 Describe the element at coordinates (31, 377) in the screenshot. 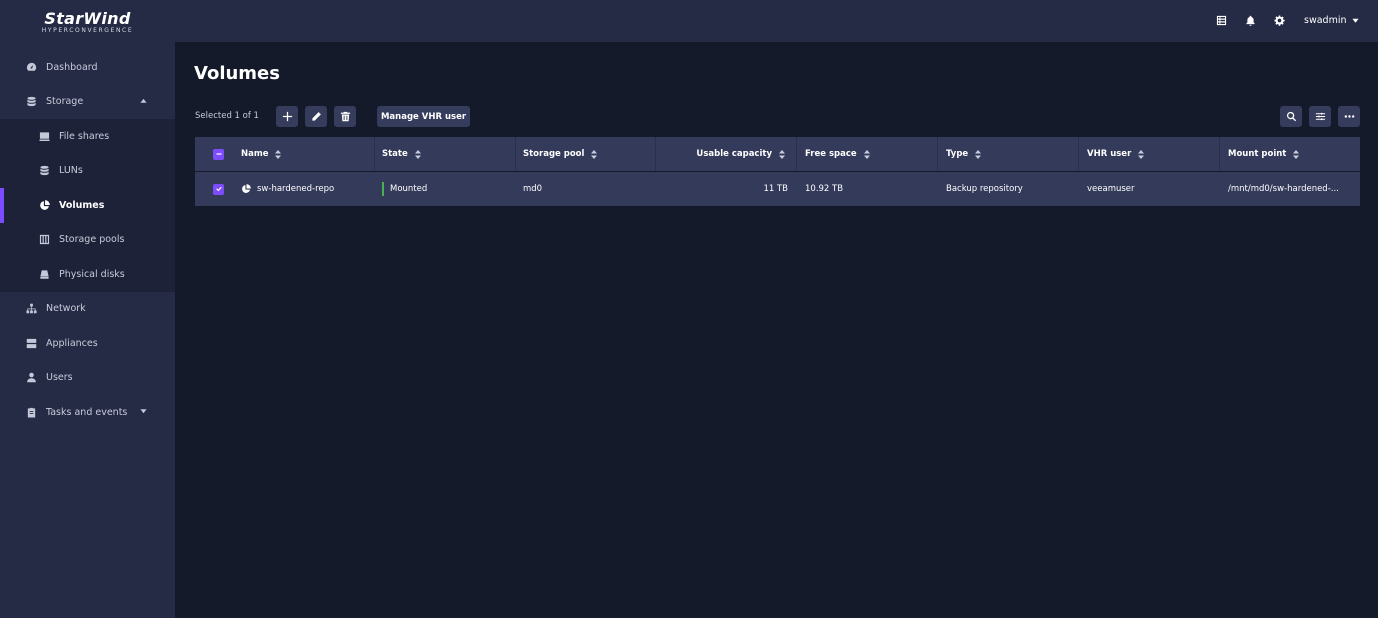

I see `users-icon` at that location.